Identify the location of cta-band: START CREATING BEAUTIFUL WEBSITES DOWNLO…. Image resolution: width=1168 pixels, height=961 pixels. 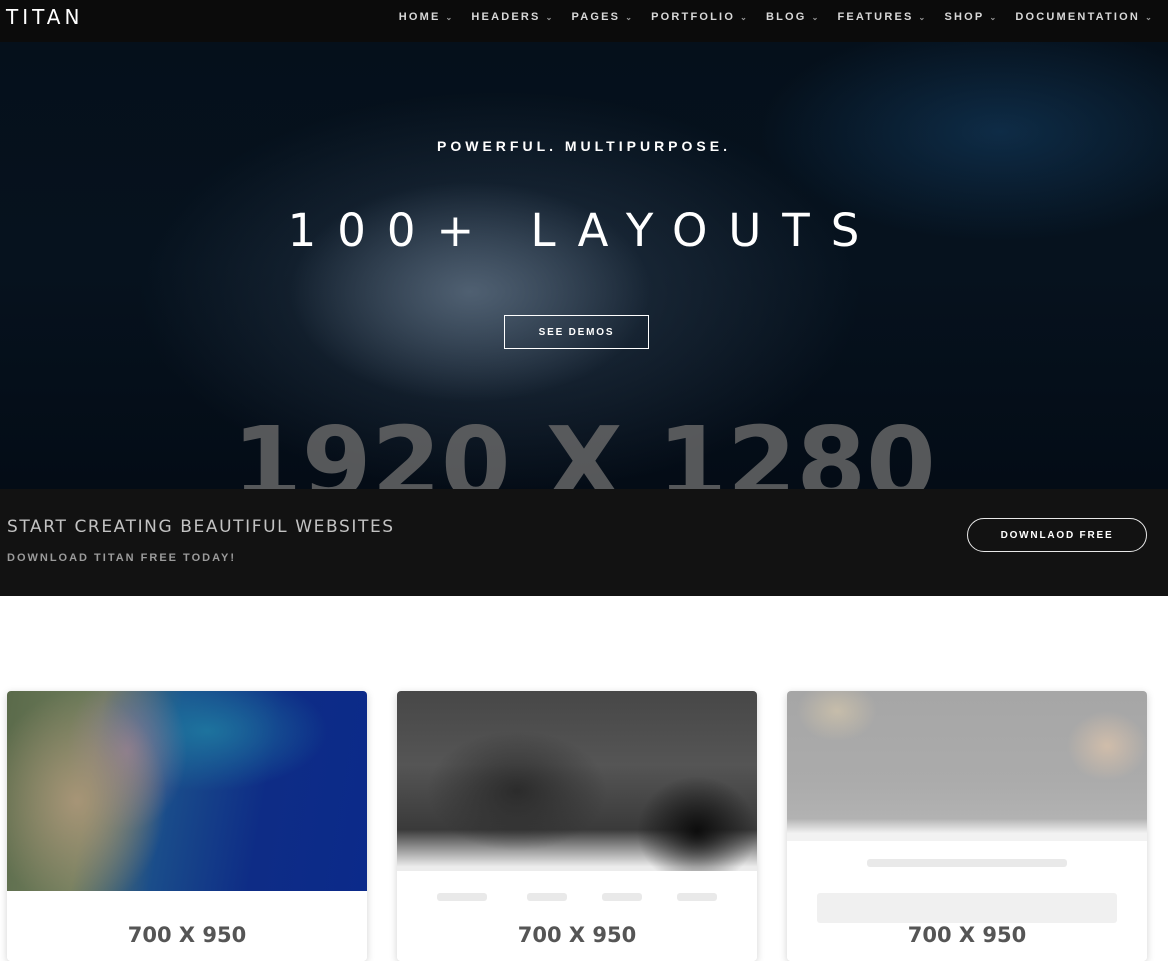
(584, 542).